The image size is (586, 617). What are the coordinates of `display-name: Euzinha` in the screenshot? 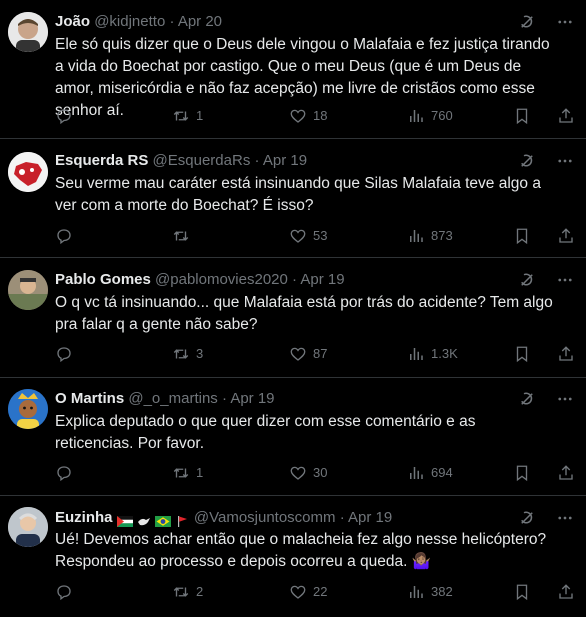 It's located at (84, 517).